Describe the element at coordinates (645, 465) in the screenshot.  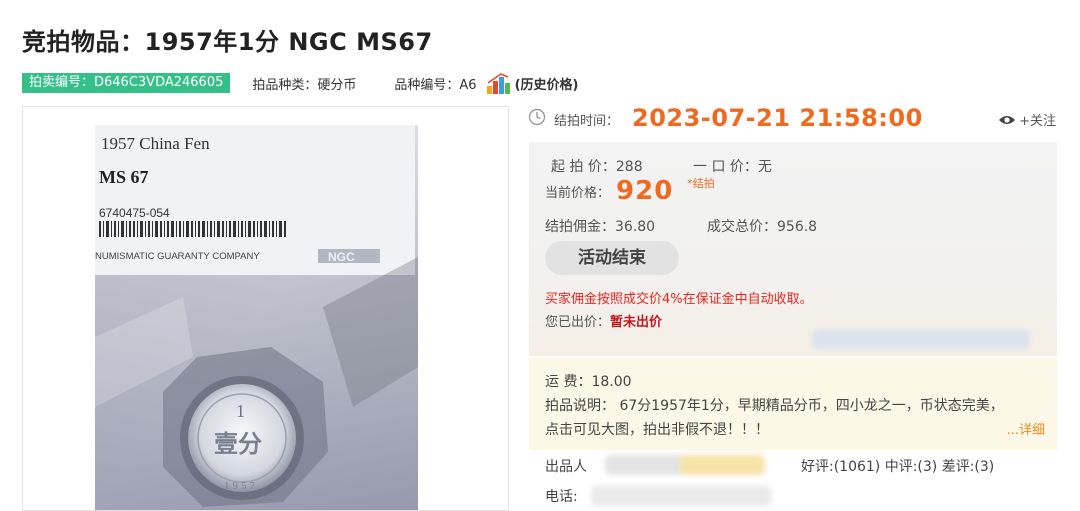
I see `seller-name-blurred` at that location.